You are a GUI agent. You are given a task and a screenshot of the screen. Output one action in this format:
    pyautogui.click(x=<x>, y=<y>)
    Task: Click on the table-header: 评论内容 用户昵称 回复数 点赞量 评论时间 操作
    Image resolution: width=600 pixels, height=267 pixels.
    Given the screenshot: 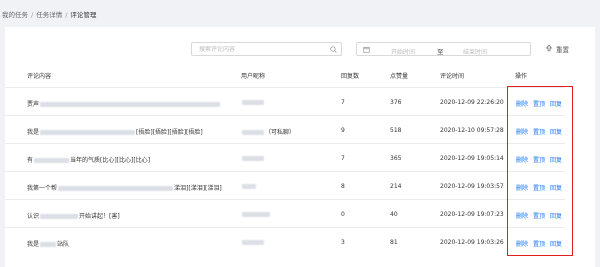 What is the action you would take?
    pyautogui.click(x=300, y=76)
    